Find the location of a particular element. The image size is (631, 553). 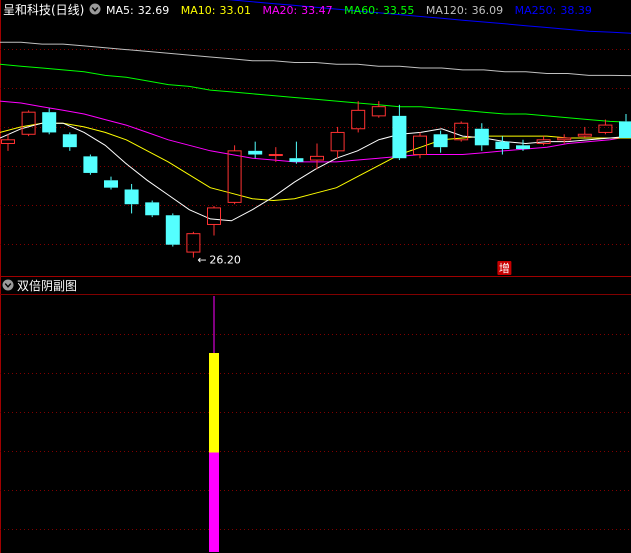

ma20-label: MA20: is located at coordinates (279, 10).